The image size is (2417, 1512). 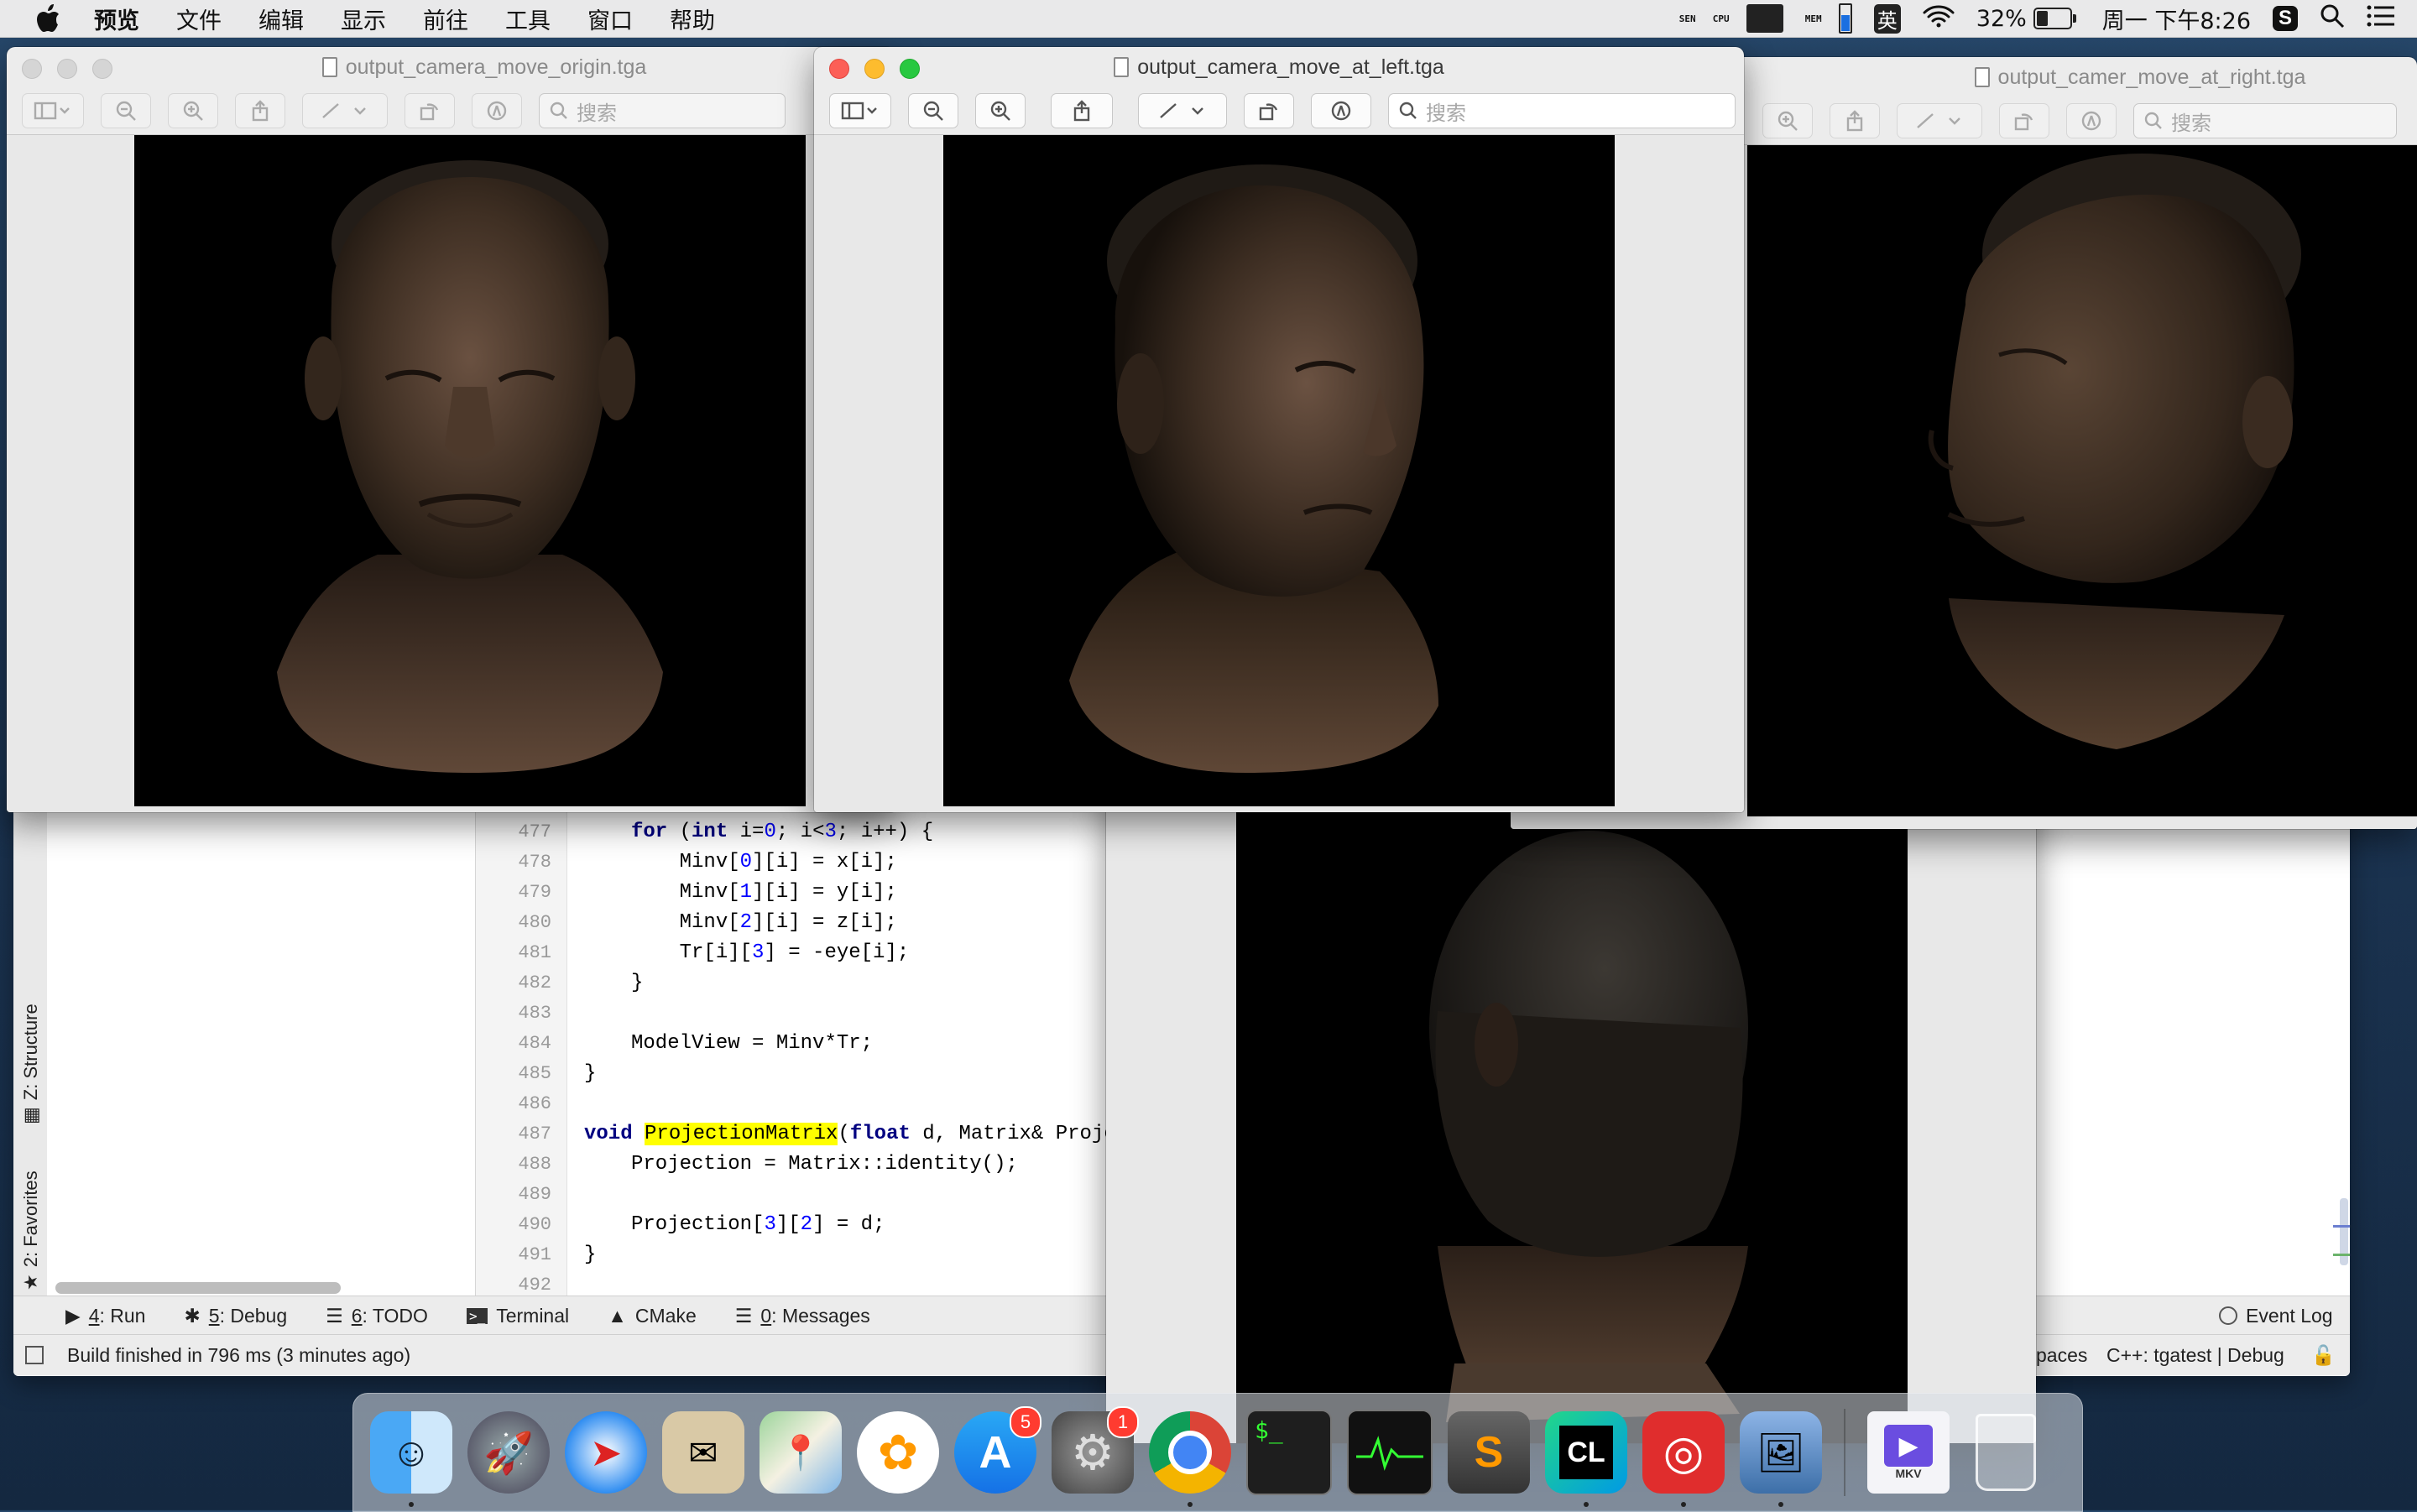 What do you see at coordinates (1721, 18) in the screenshot?
I see `cpu-label: CPU` at bounding box center [1721, 18].